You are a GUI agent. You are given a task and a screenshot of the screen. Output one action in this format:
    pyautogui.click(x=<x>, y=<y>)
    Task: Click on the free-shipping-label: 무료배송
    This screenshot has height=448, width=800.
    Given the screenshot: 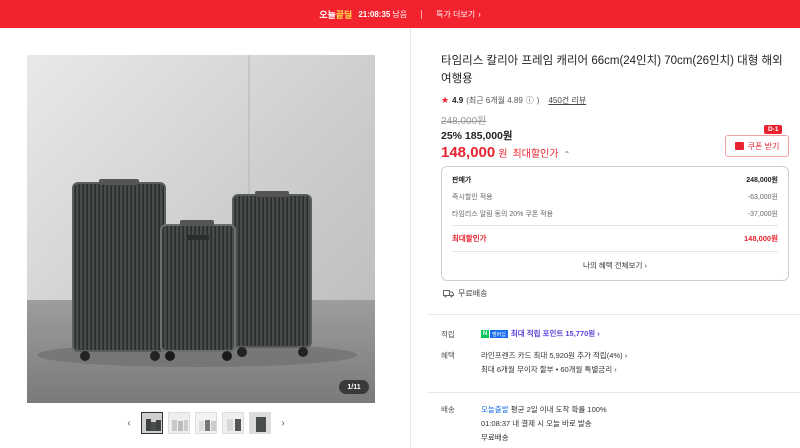 What is the action you would take?
    pyautogui.click(x=473, y=293)
    